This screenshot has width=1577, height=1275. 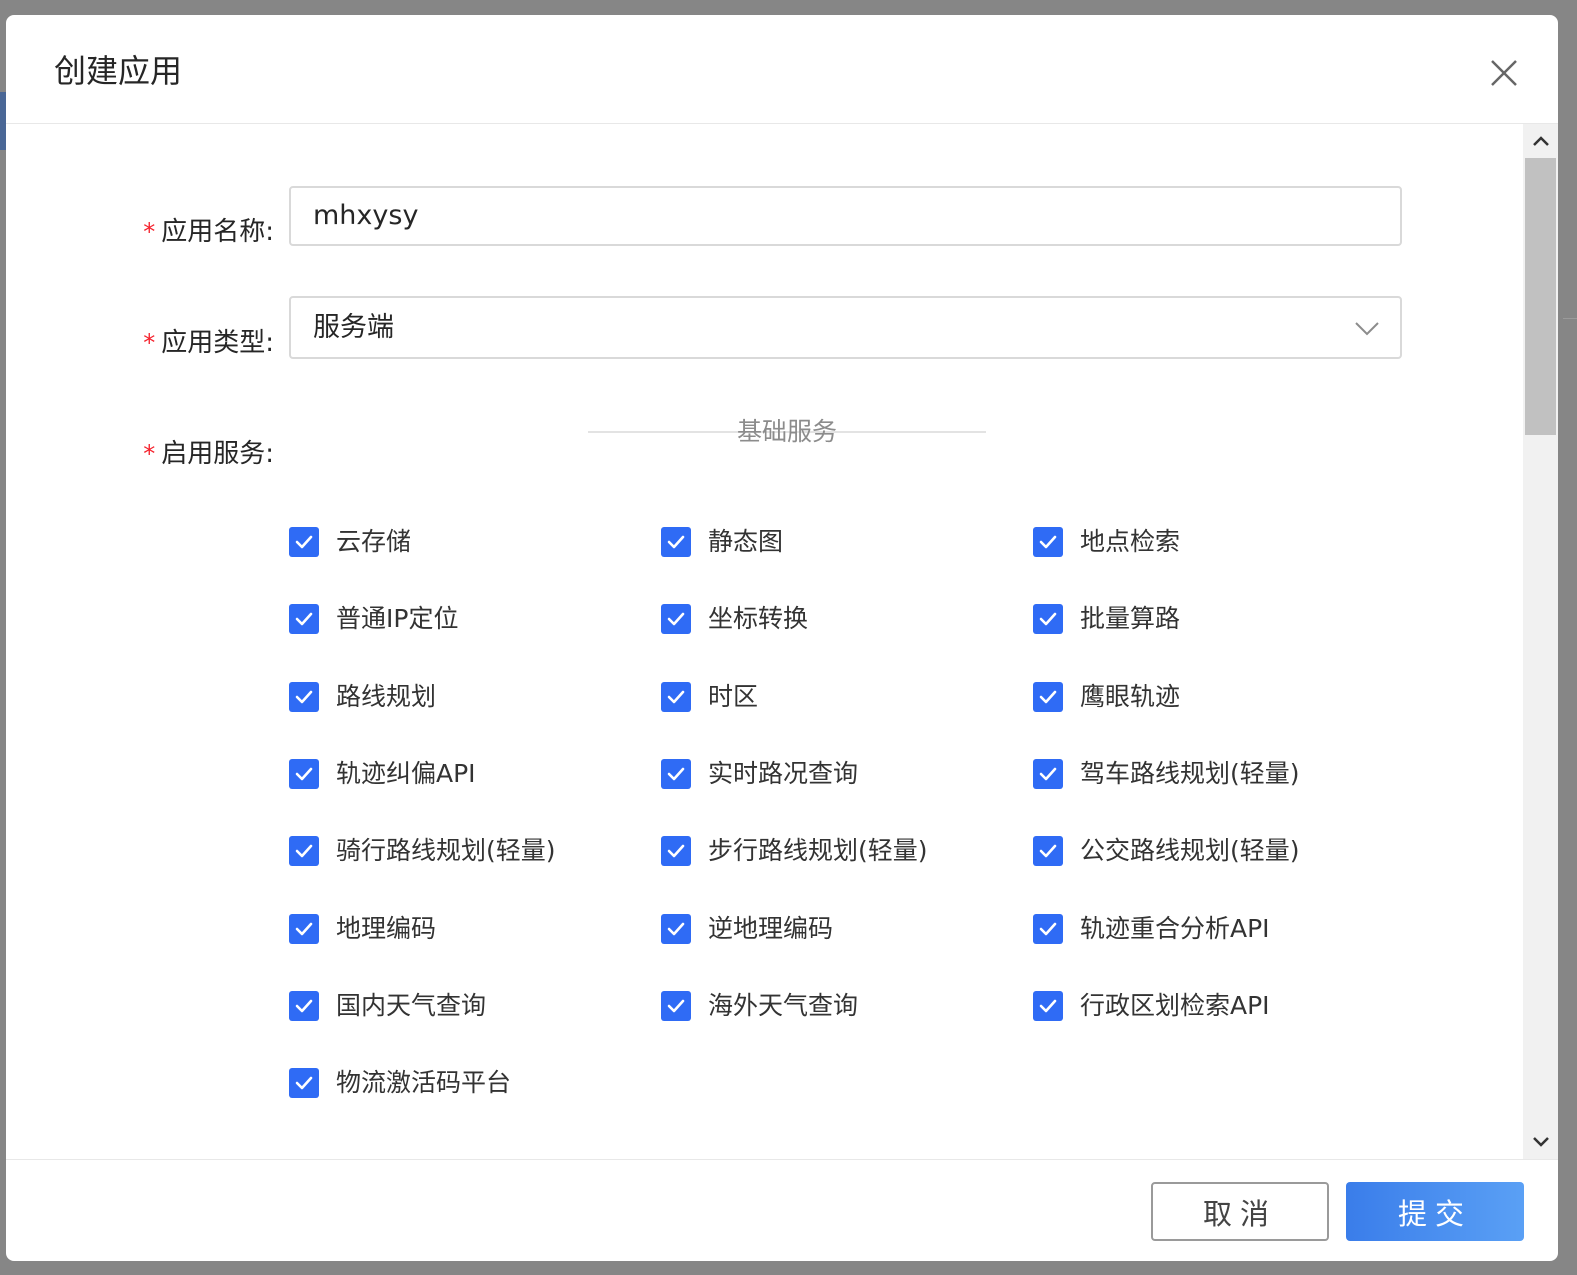 What do you see at coordinates (771, 928) in the screenshot?
I see `service-label: 逆地理编码` at bounding box center [771, 928].